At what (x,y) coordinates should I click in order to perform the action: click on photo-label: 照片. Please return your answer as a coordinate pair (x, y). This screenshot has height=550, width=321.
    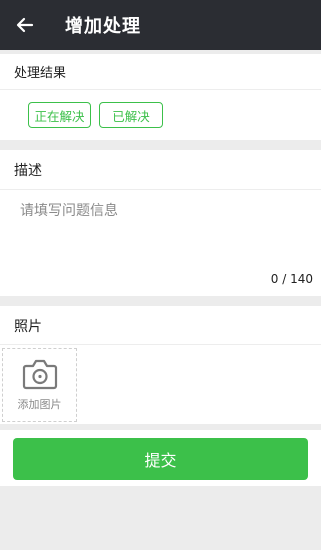
    Looking at the image, I should click on (28, 327).